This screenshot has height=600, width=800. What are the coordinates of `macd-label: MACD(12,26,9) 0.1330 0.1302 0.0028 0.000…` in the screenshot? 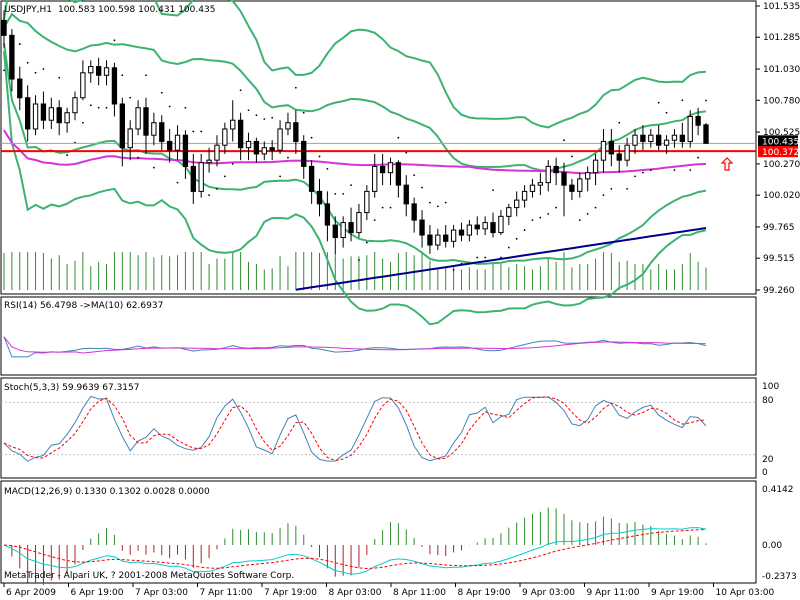 It's located at (107, 492).